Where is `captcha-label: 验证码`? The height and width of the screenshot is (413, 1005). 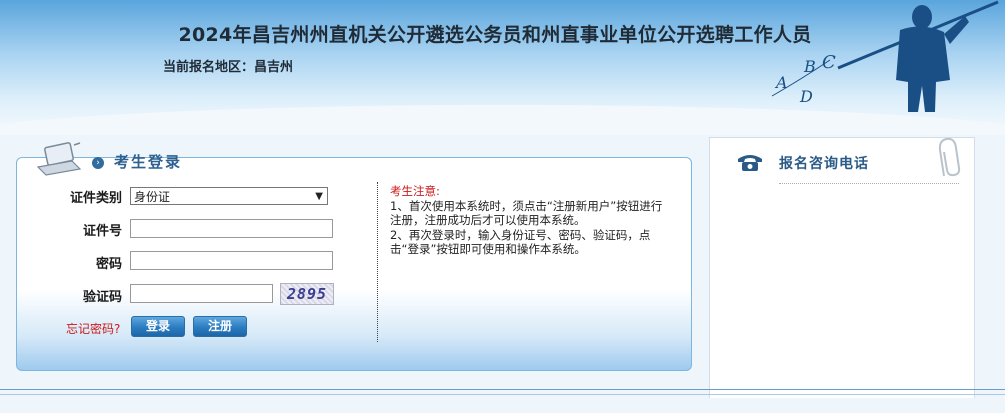
captcha-label: 验证码 is located at coordinates (102, 297).